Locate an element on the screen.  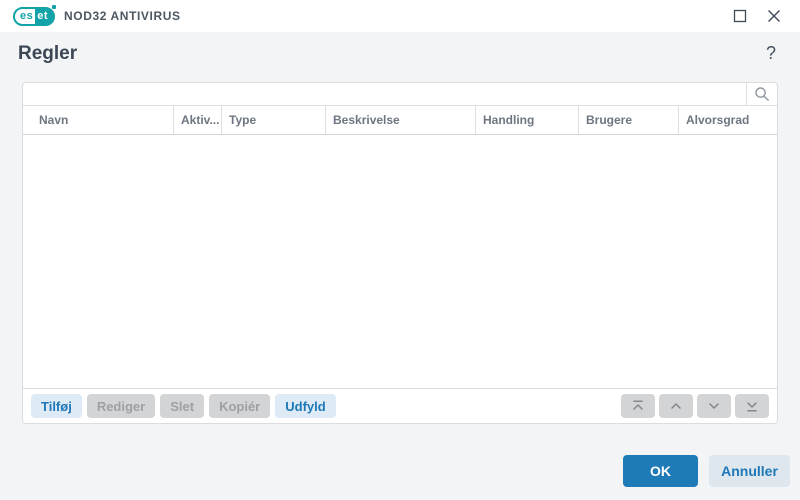
move-down-button is located at coordinates (714, 406).